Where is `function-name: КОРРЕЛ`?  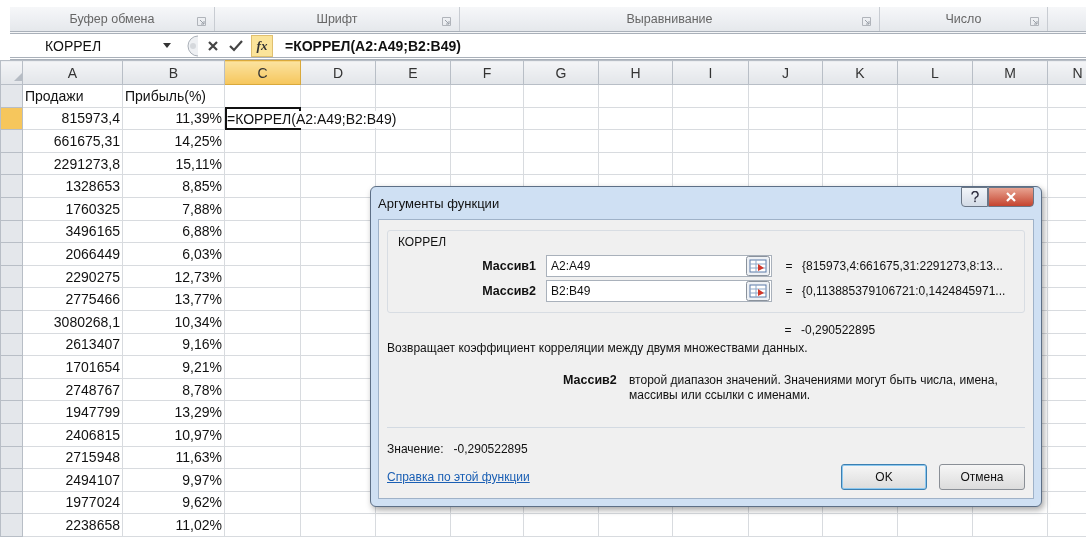 function-name: КОРРЕЛ is located at coordinates (423, 242).